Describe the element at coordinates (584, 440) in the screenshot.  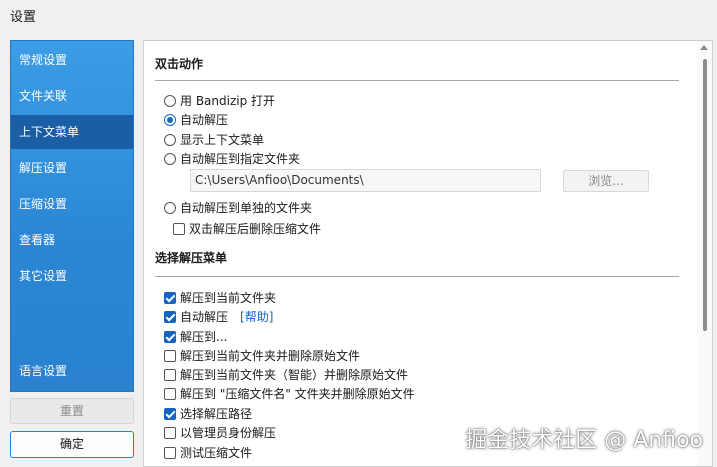
I see `watermark-text: 掘金技术社区 @ Anfioo` at that location.